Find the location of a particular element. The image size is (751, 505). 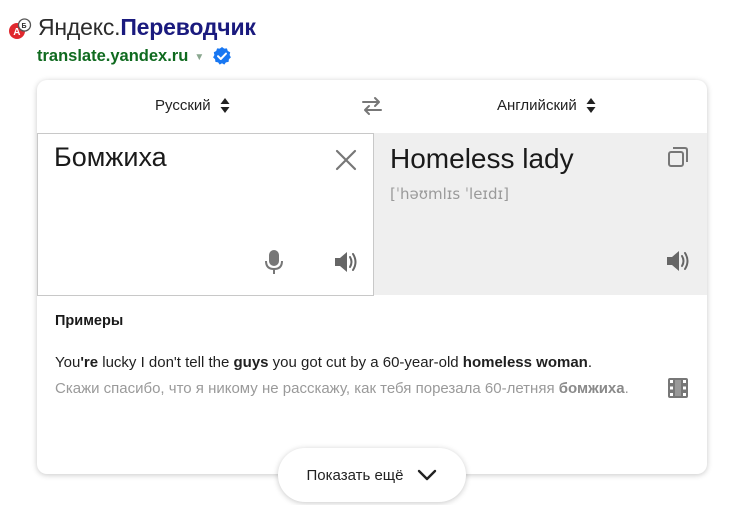

translate-favicon-icon: A Б is located at coordinates (20, 28).